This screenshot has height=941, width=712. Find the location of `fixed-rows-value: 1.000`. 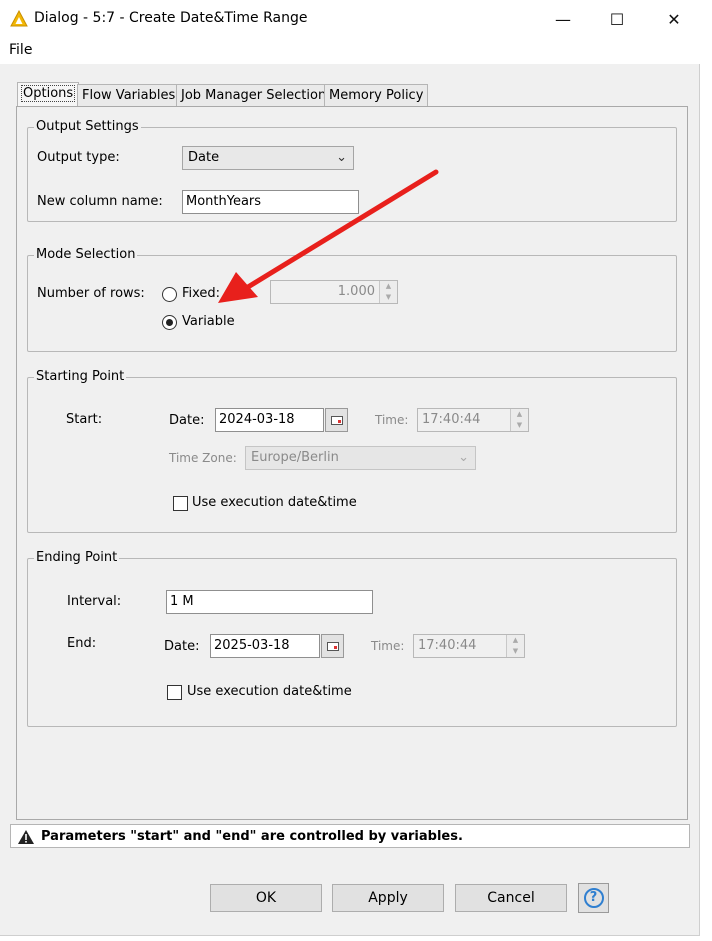

fixed-rows-value: 1.000 is located at coordinates (356, 291).